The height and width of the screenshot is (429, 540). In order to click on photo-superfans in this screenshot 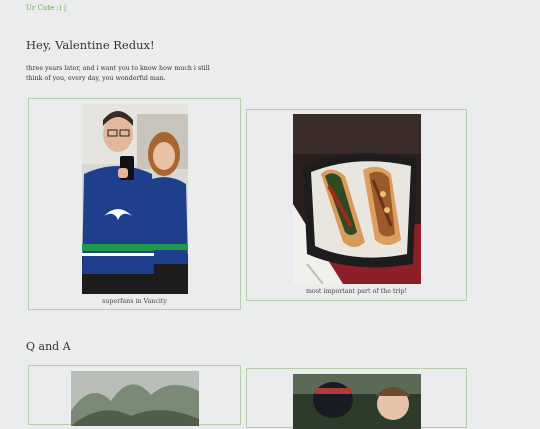, I will do `click(135, 199)`.